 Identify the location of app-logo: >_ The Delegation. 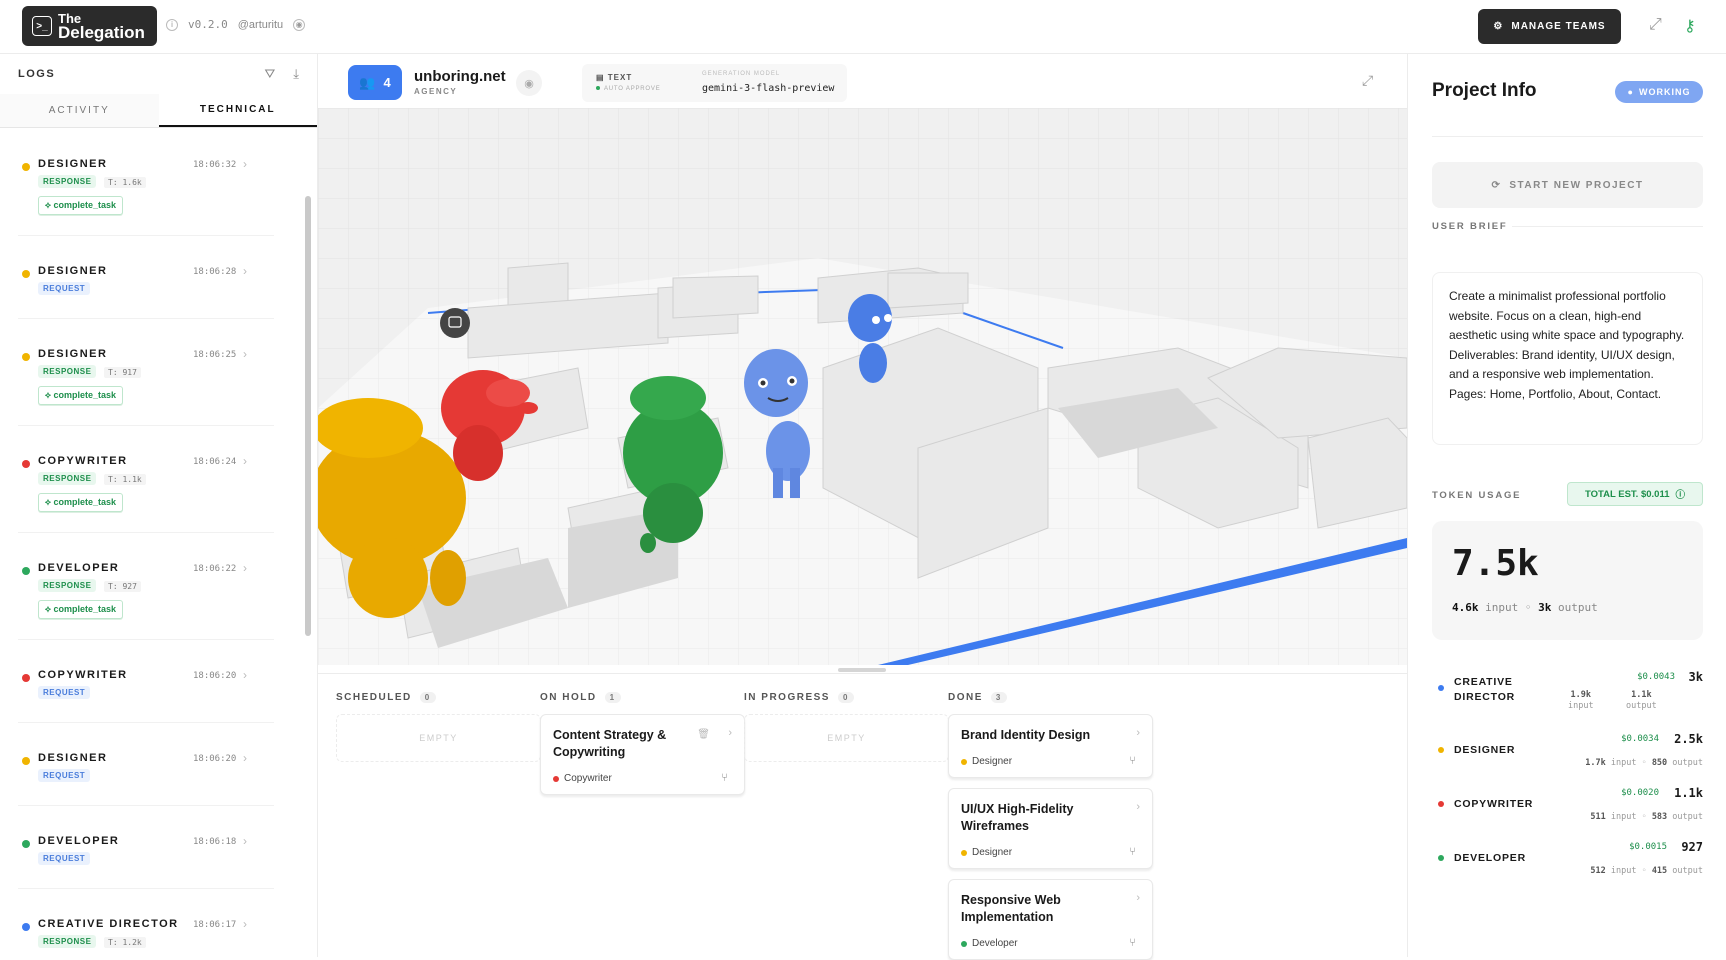
(89, 26).